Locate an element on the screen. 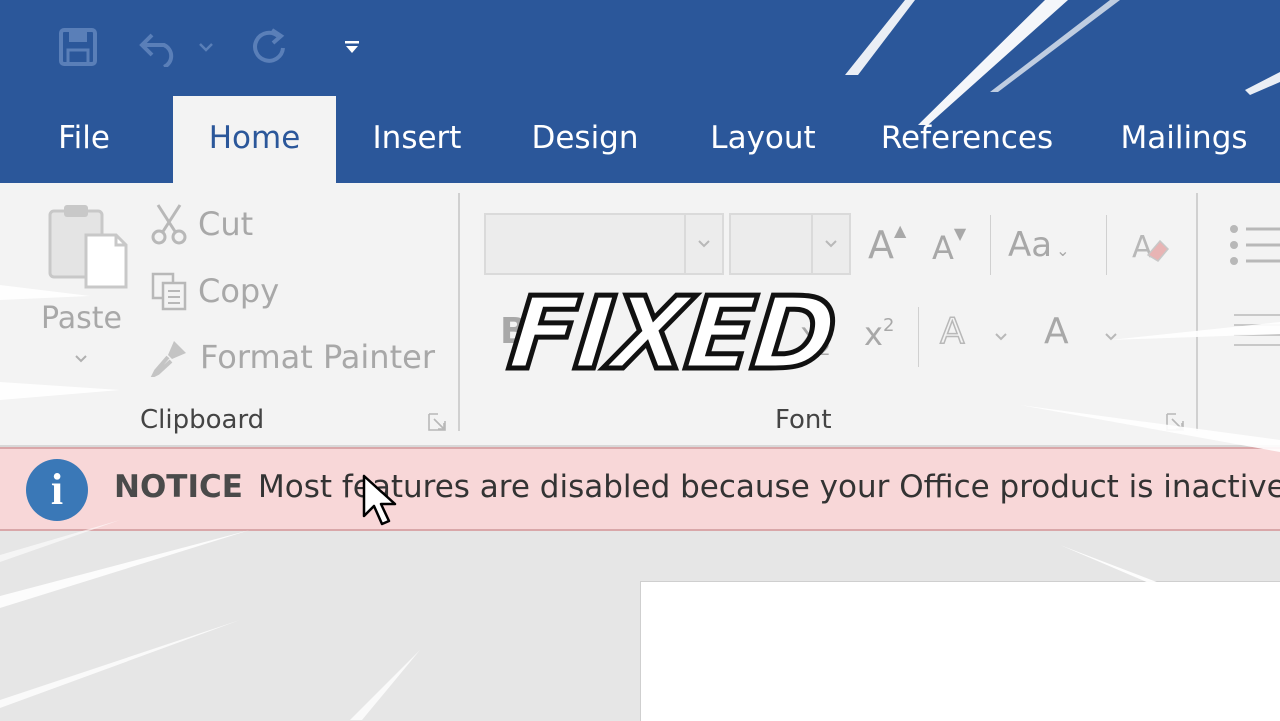 This screenshot has width=1280, height=721. copy-button: Copy is located at coordinates (214, 291).